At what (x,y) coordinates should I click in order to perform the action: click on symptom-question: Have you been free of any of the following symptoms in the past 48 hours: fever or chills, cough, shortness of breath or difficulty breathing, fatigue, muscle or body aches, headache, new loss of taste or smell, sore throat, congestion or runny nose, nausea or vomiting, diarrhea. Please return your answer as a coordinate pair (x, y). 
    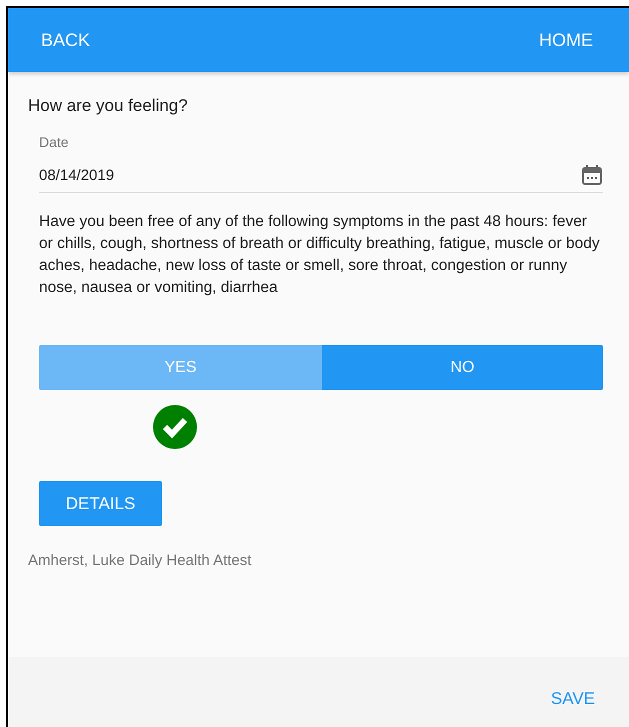
    Looking at the image, I should click on (320, 255).